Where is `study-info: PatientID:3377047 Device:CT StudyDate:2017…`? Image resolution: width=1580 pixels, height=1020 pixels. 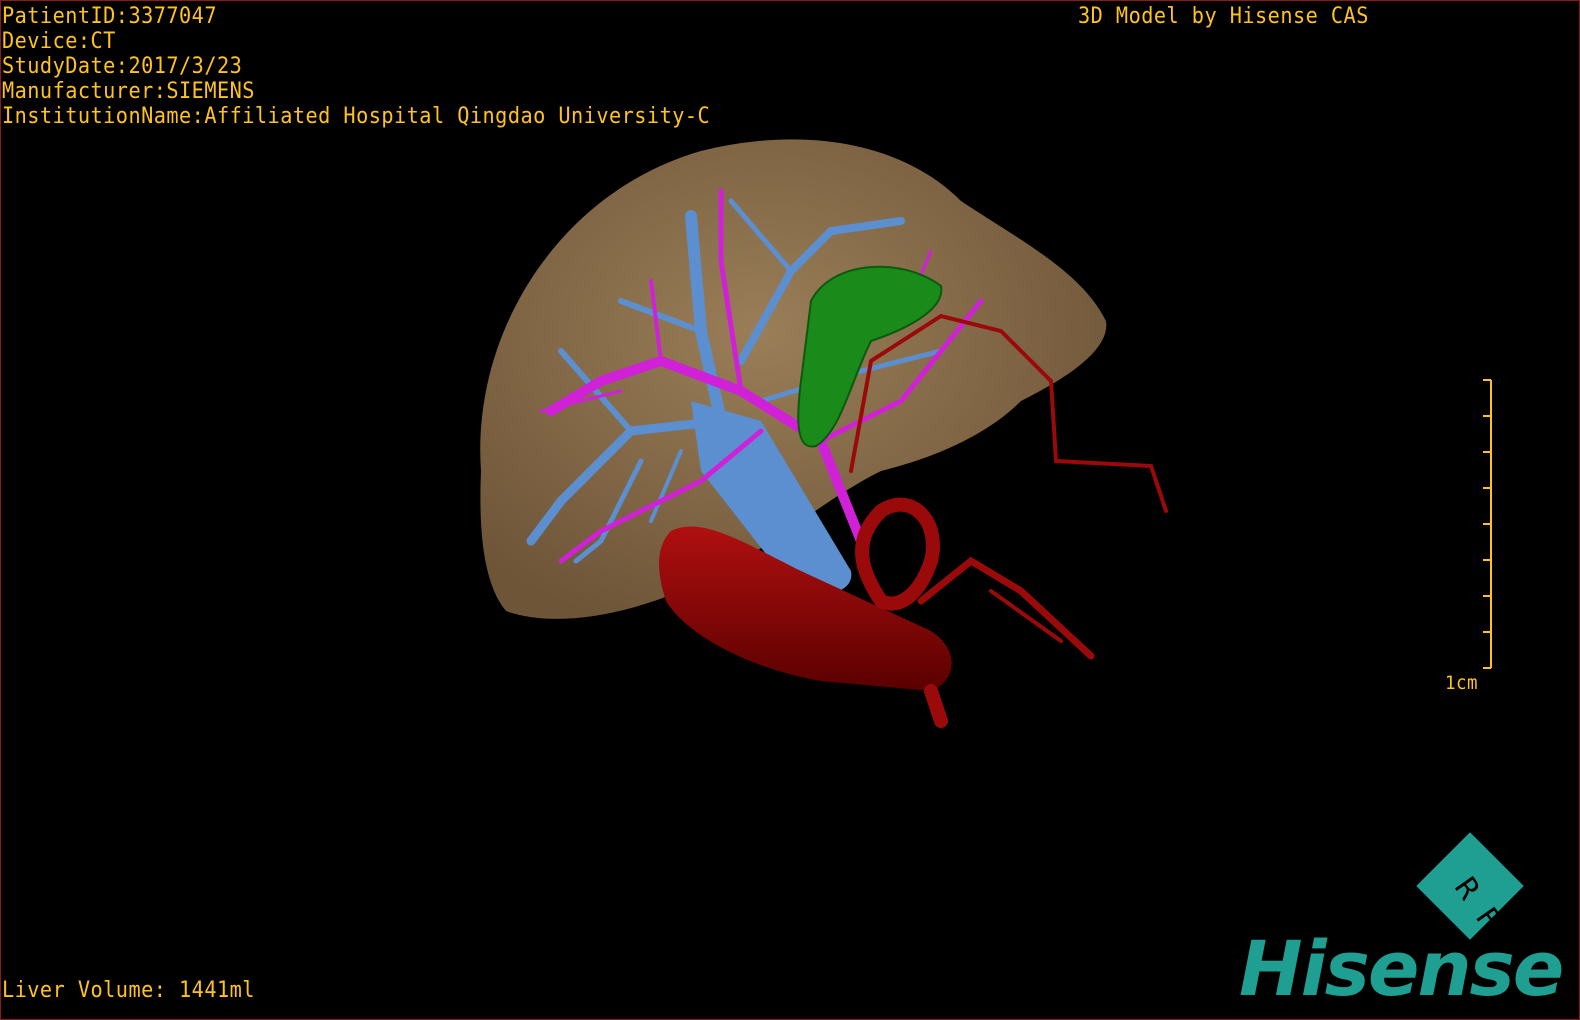
study-info: PatientID:3377047 Device:CT StudyDate:2017… is located at coordinates (356, 66).